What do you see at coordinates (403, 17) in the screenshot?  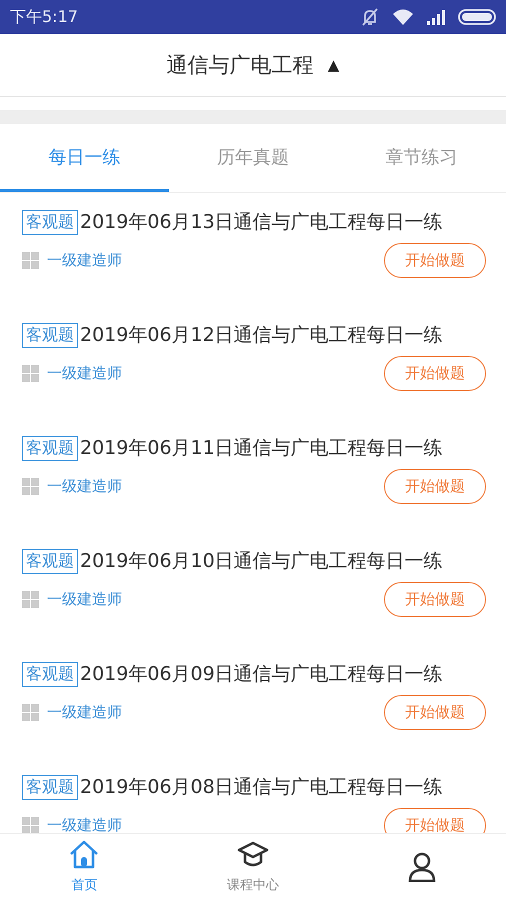 I see `wifi-icon` at bounding box center [403, 17].